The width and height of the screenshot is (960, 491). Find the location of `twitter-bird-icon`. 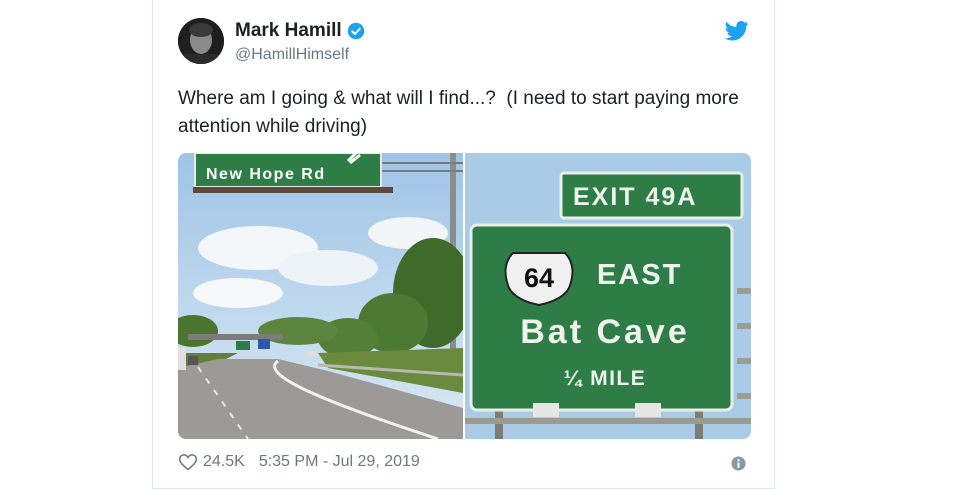

twitter-bird-icon is located at coordinates (737, 31).